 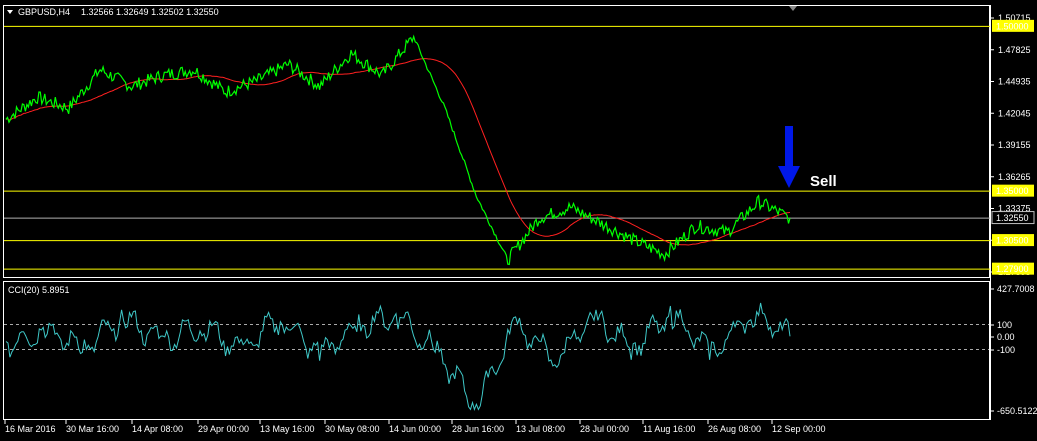 I want to click on level-price-label: 1.27900, so click(x=1012, y=269).